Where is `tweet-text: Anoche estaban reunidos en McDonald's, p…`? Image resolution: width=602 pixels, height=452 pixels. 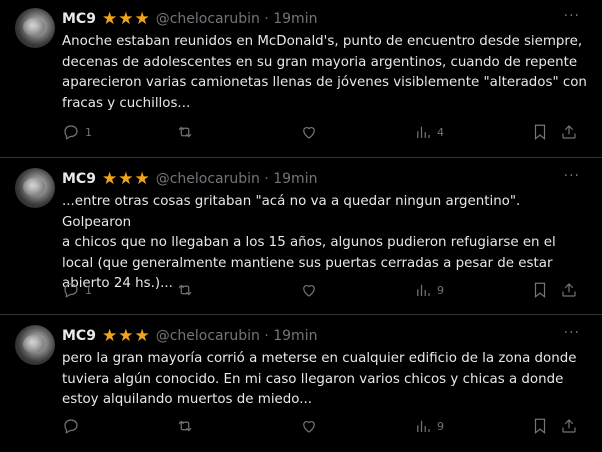 tweet-text: Anoche estaban reunidos en McDonald's, p… is located at coordinates (324, 72).